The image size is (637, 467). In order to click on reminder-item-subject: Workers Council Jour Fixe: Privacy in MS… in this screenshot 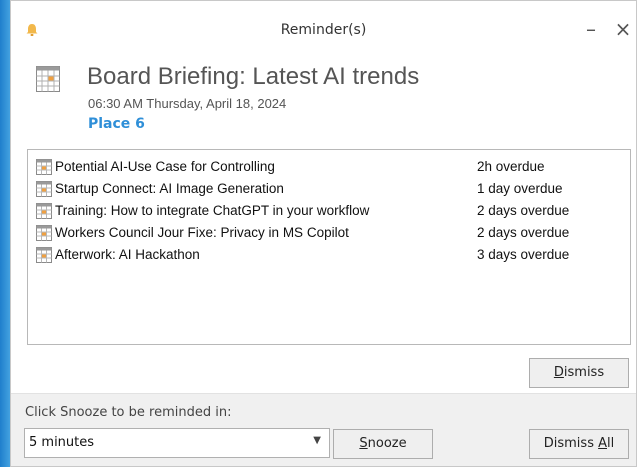, I will do `click(202, 232)`.